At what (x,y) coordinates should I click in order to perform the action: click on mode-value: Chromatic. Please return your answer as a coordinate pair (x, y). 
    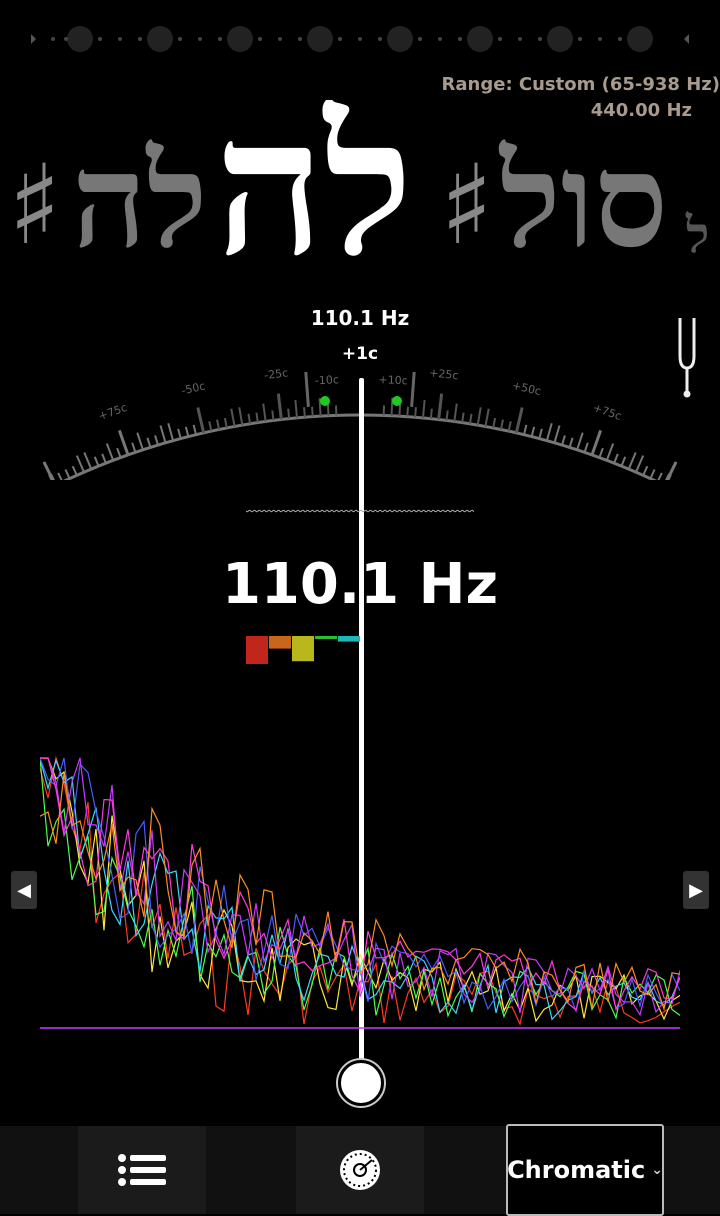
    Looking at the image, I should click on (576, 1170).